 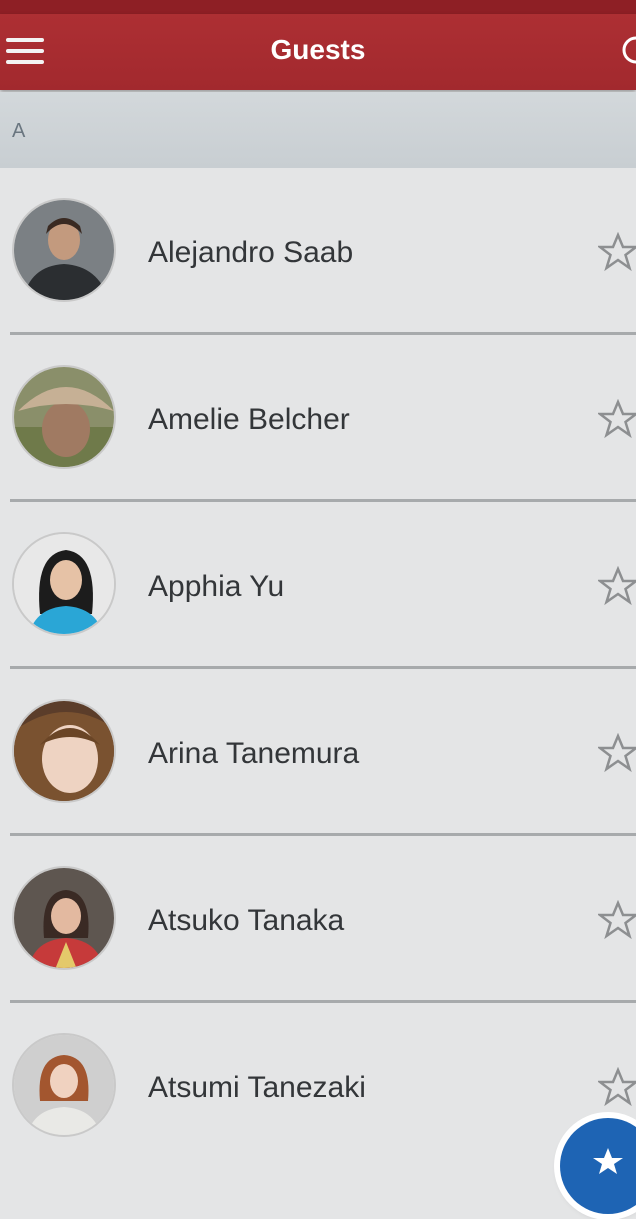 I want to click on guest-name: Alejandro Saab, so click(x=251, y=252).